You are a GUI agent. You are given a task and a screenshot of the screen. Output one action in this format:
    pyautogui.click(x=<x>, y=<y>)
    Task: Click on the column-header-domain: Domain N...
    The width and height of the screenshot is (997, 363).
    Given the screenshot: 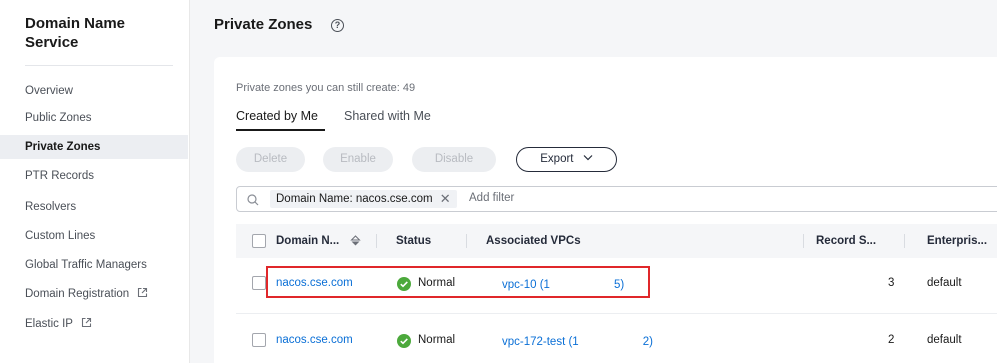 What is the action you would take?
    pyautogui.click(x=319, y=241)
    